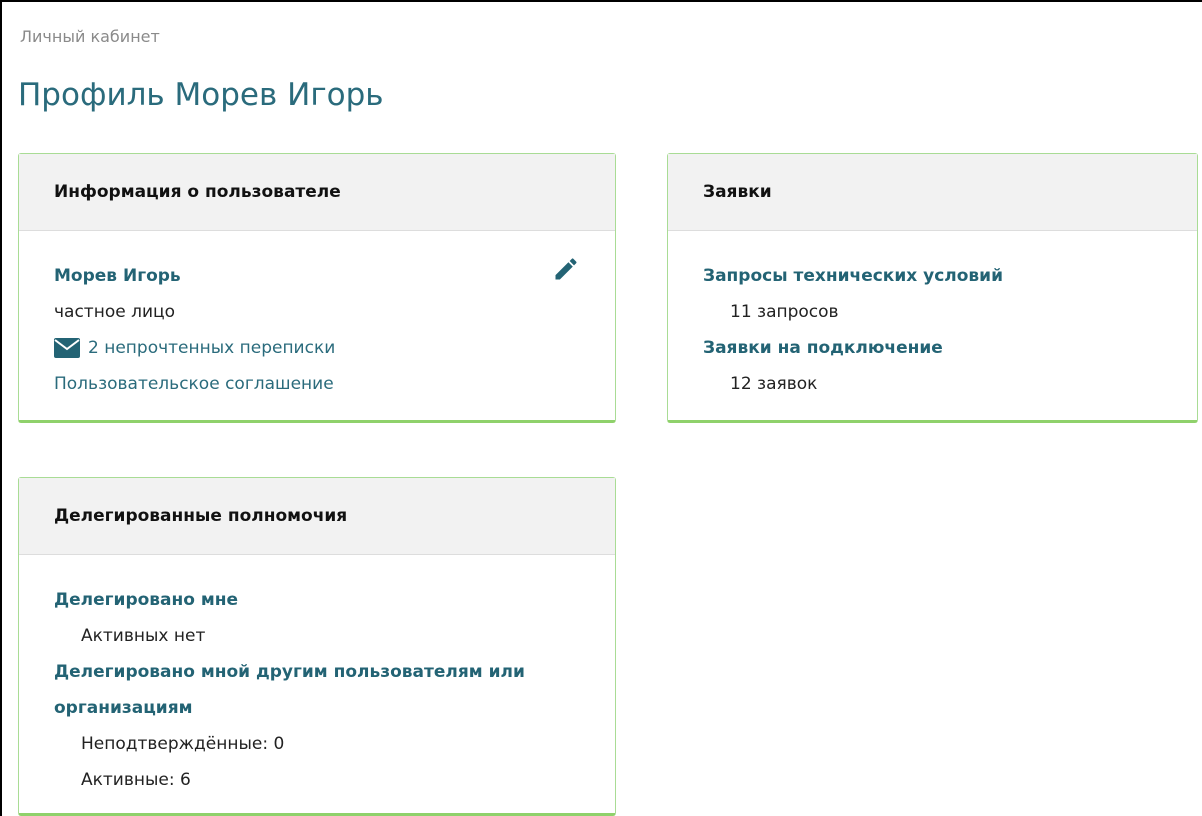 The width and height of the screenshot is (1202, 816). What do you see at coordinates (932, 276) in the screenshot?
I see `tech-conditions-link: Запросы технических условий` at bounding box center [932, 276].